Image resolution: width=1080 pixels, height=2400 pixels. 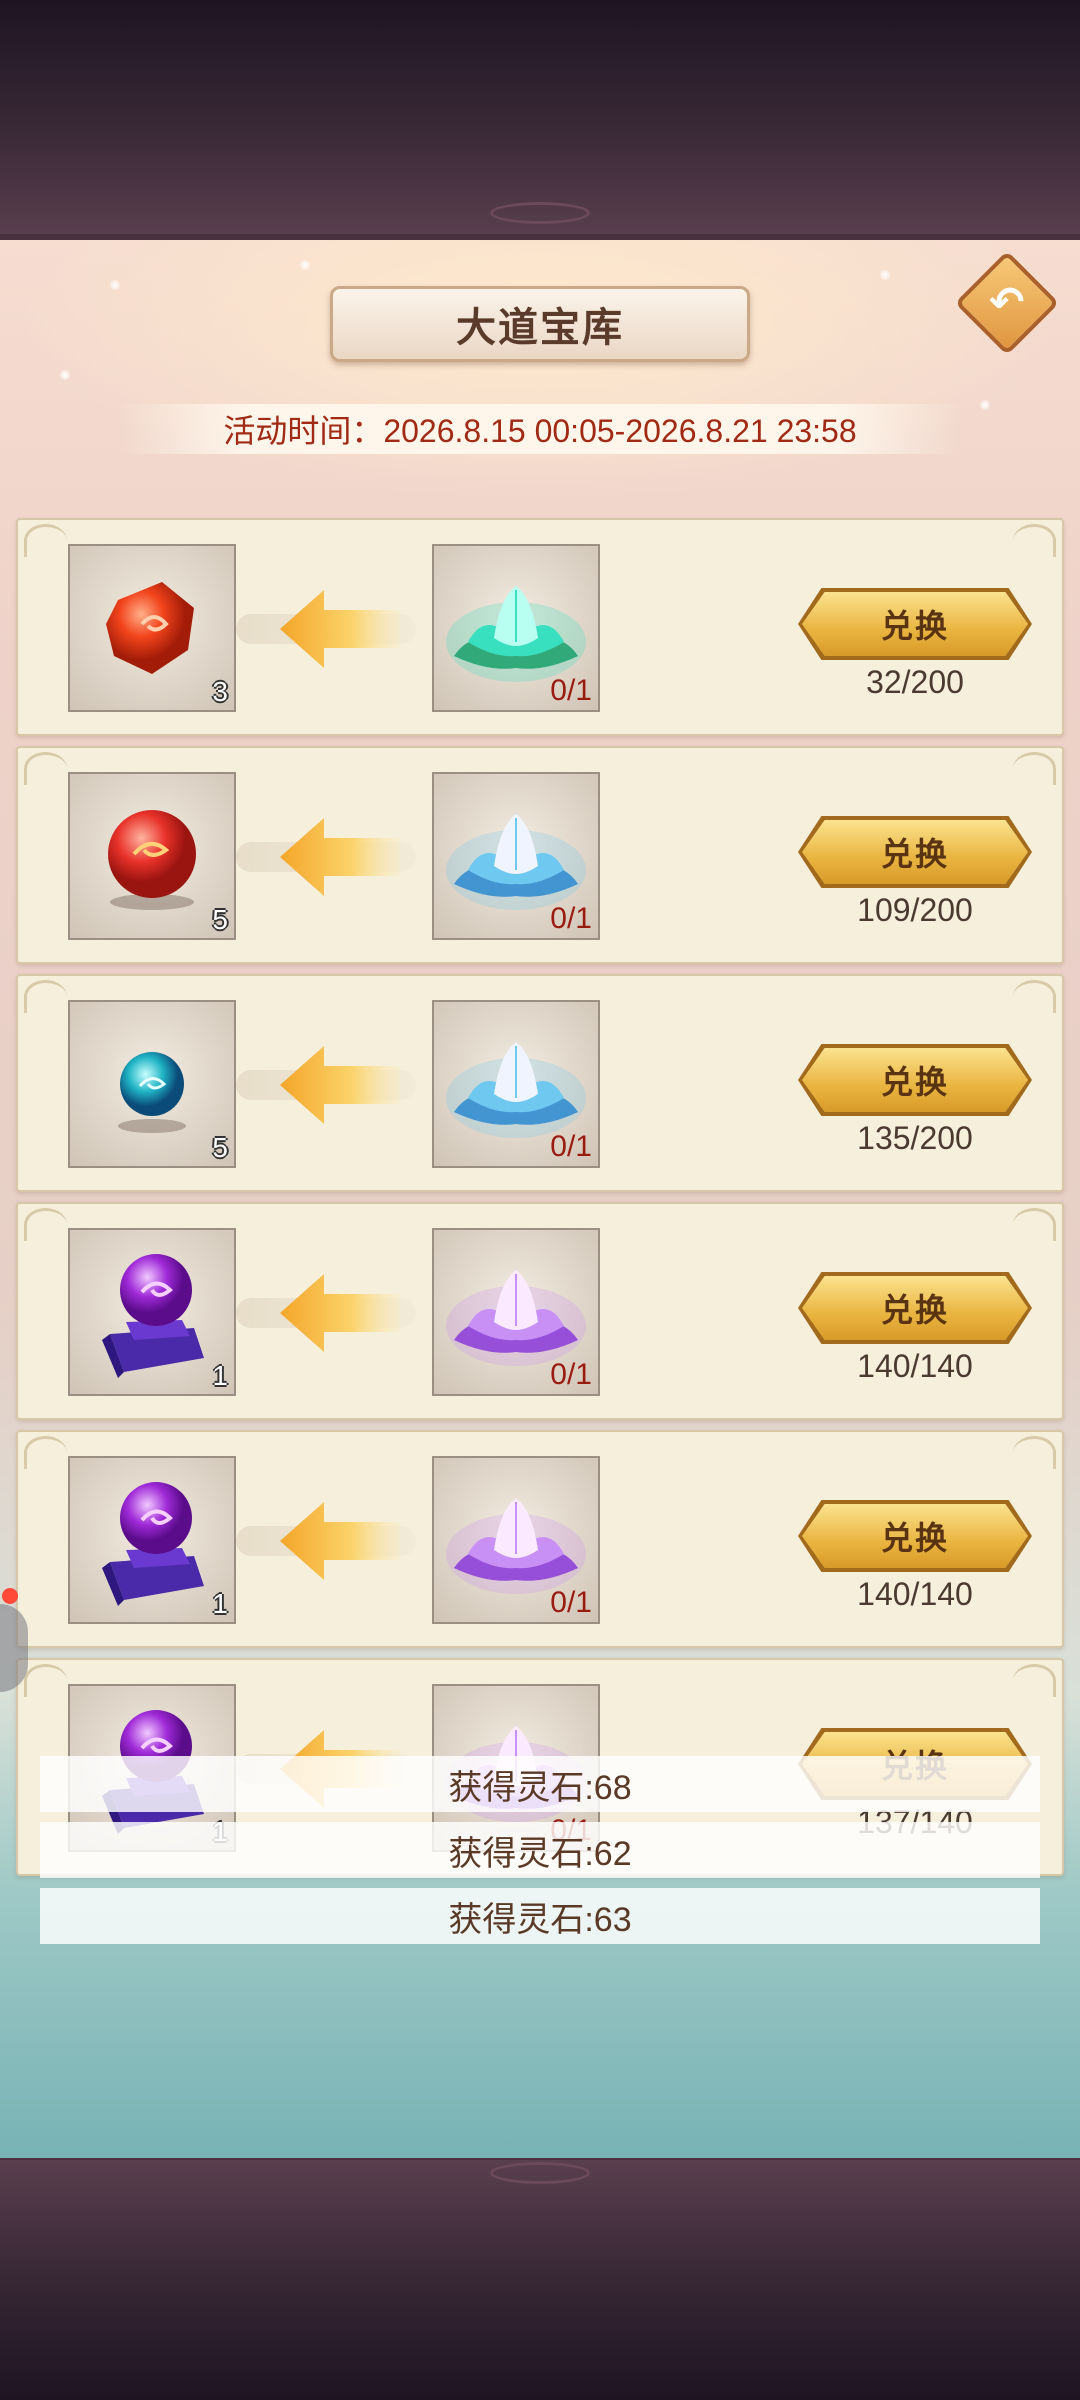 I want to click on exchange-limit: 32/200, so click(x=915, y=682).